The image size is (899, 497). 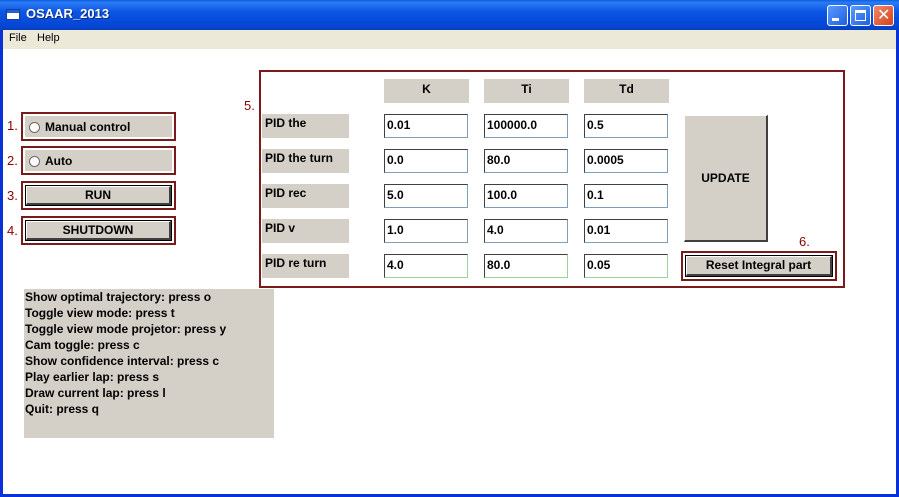 I want to click on window-border-left, so click(x=1, y=263).